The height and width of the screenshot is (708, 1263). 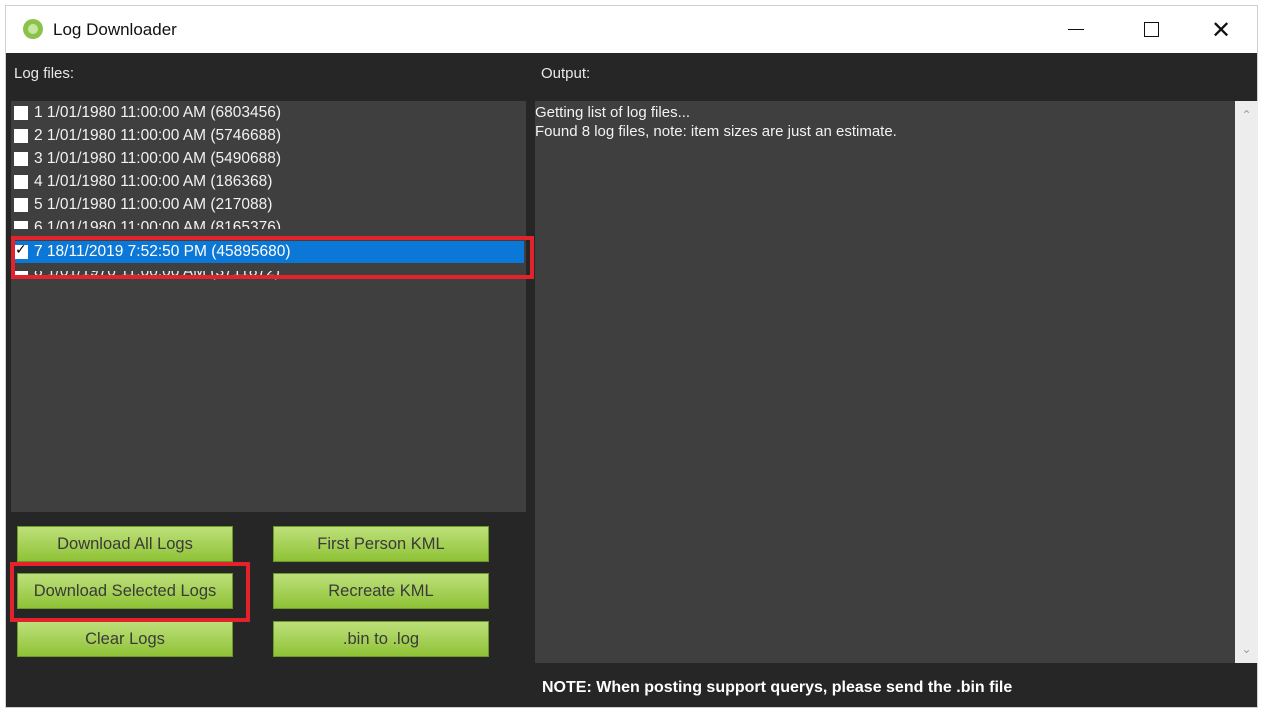 What do you see at coordinates (125, 544) in the screenshot?
I see `download-all-logs-button: Download All Logs` at bounding box center [125, 544].